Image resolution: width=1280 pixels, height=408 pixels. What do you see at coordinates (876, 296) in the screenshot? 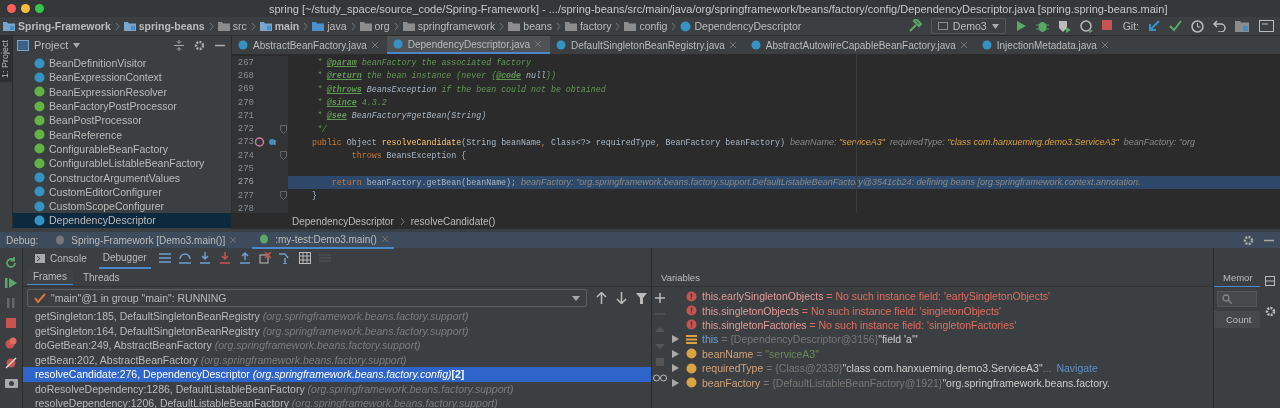
I see `variable-entry: this.earlySingletonObjects = No such instance field: 'earlySingletonObjects'` at bounding box center [876, 296].